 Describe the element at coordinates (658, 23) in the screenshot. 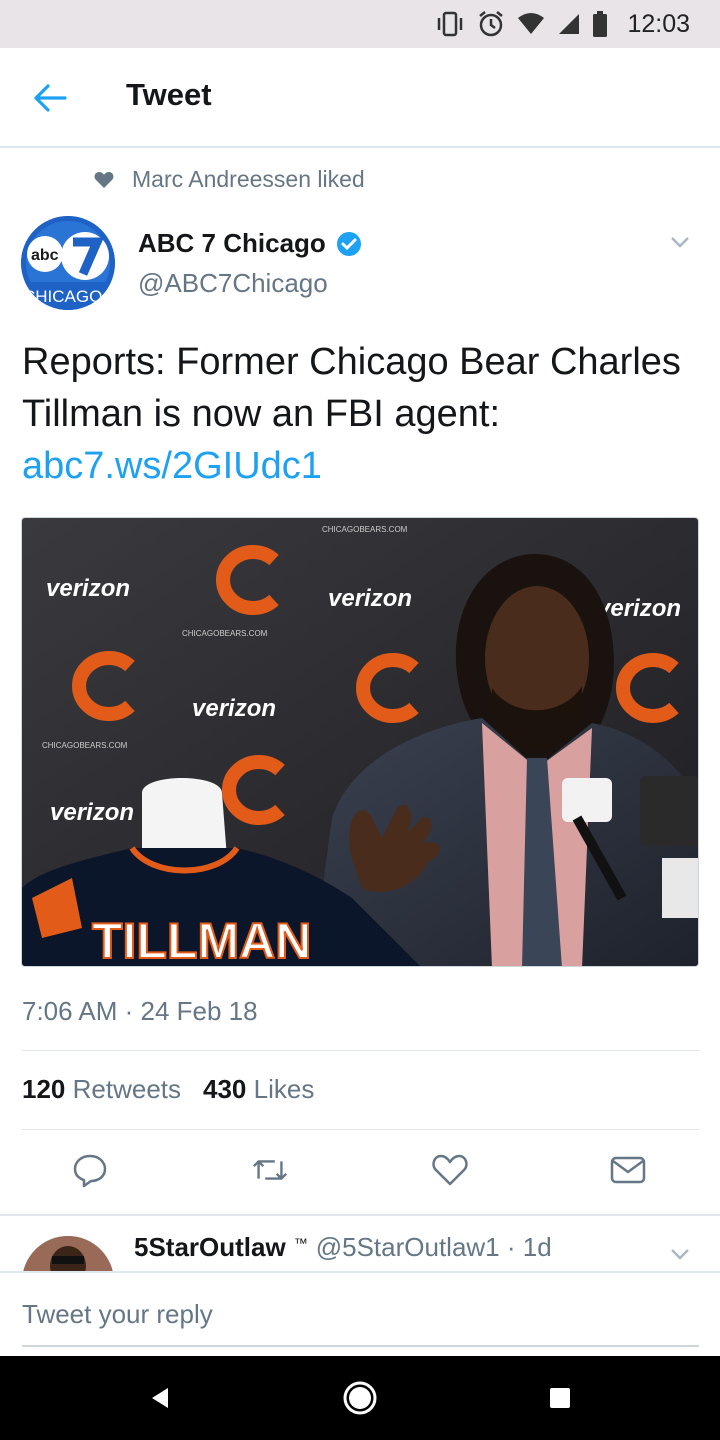

I see `status-time: 12:03` at that location.